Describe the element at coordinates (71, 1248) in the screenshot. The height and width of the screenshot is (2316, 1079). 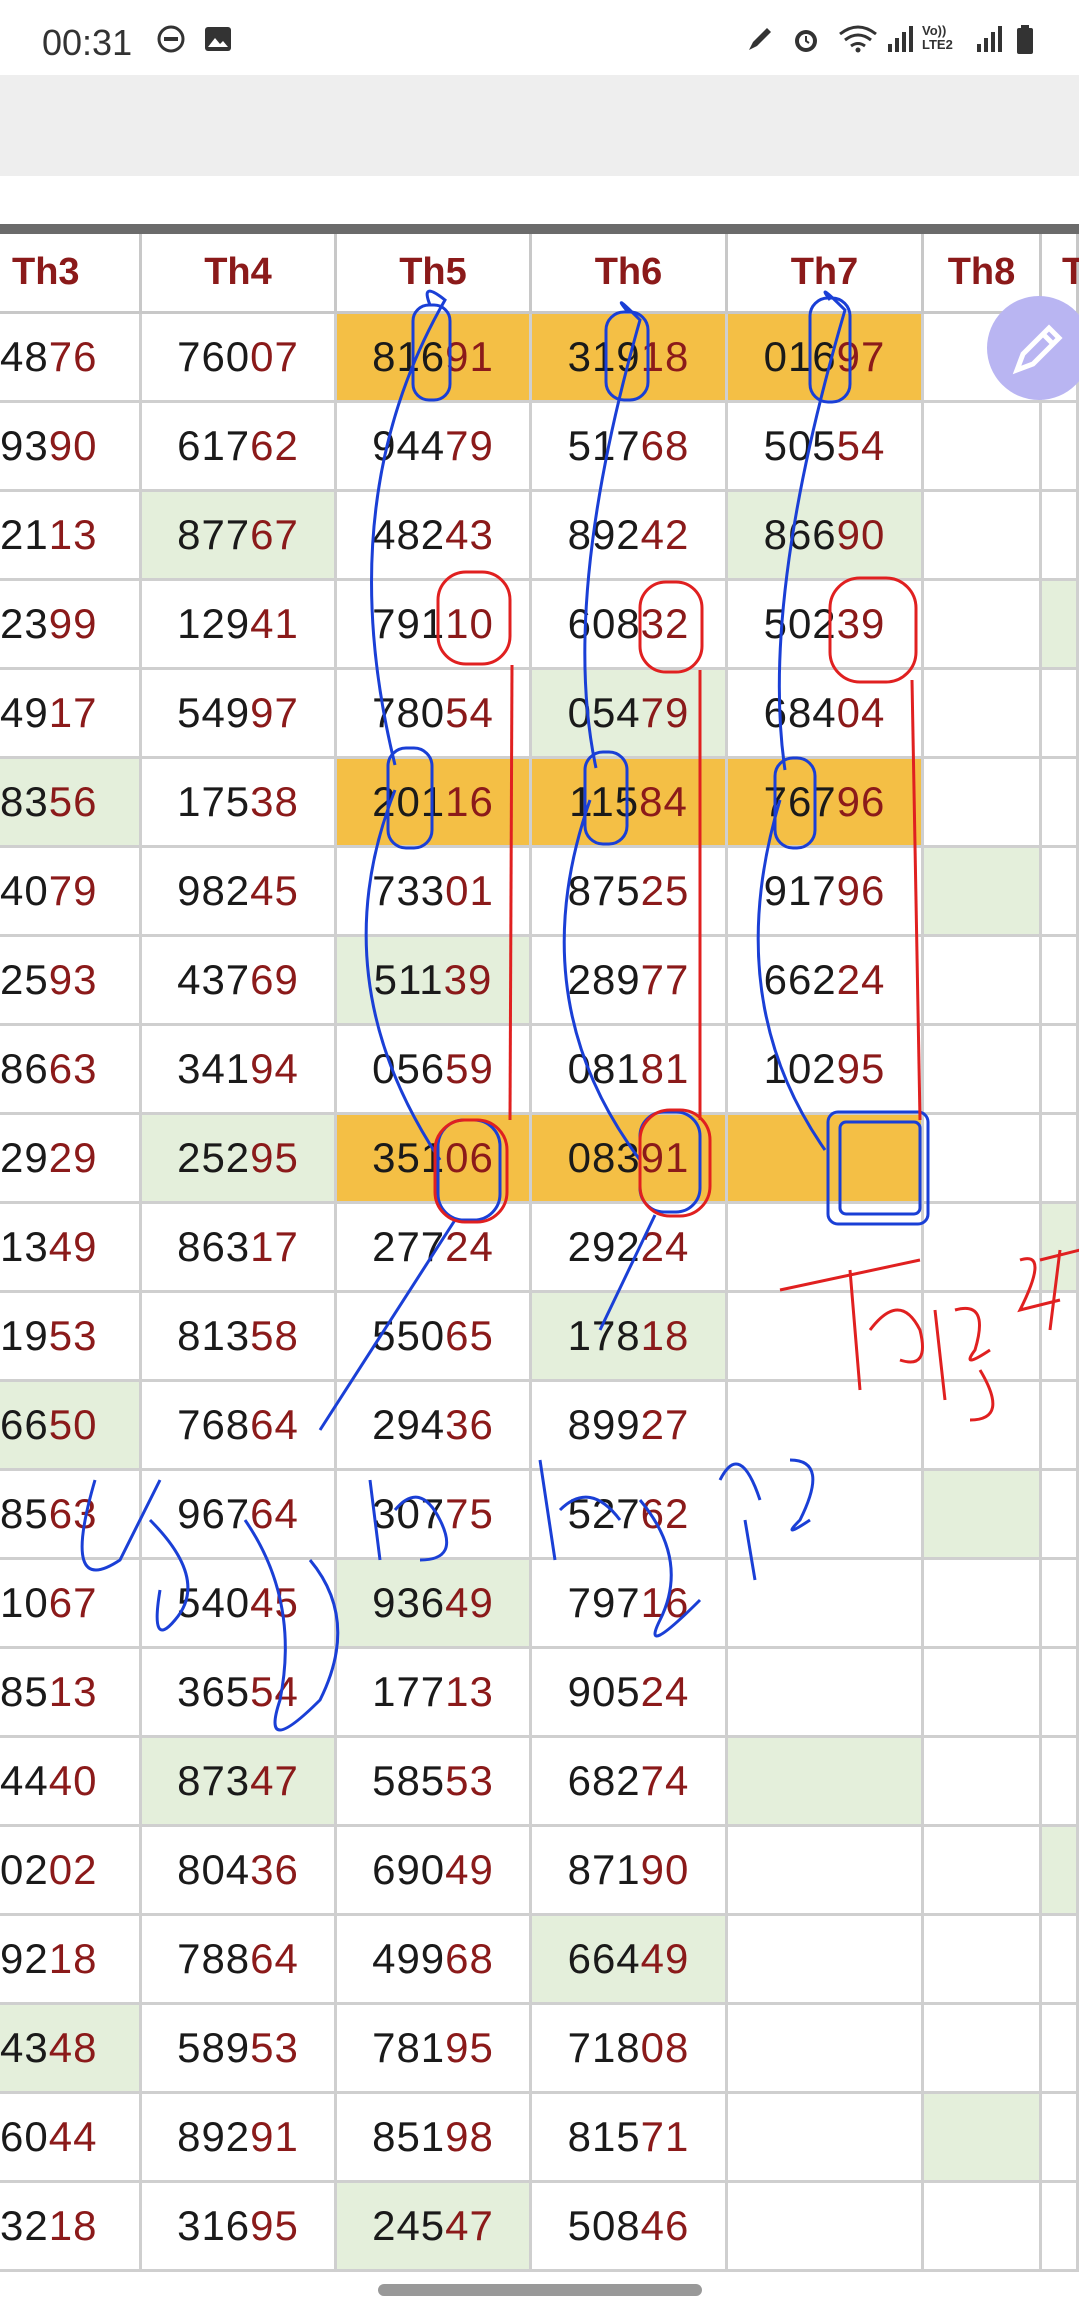
I see `table-cell: 13 49` at that location.